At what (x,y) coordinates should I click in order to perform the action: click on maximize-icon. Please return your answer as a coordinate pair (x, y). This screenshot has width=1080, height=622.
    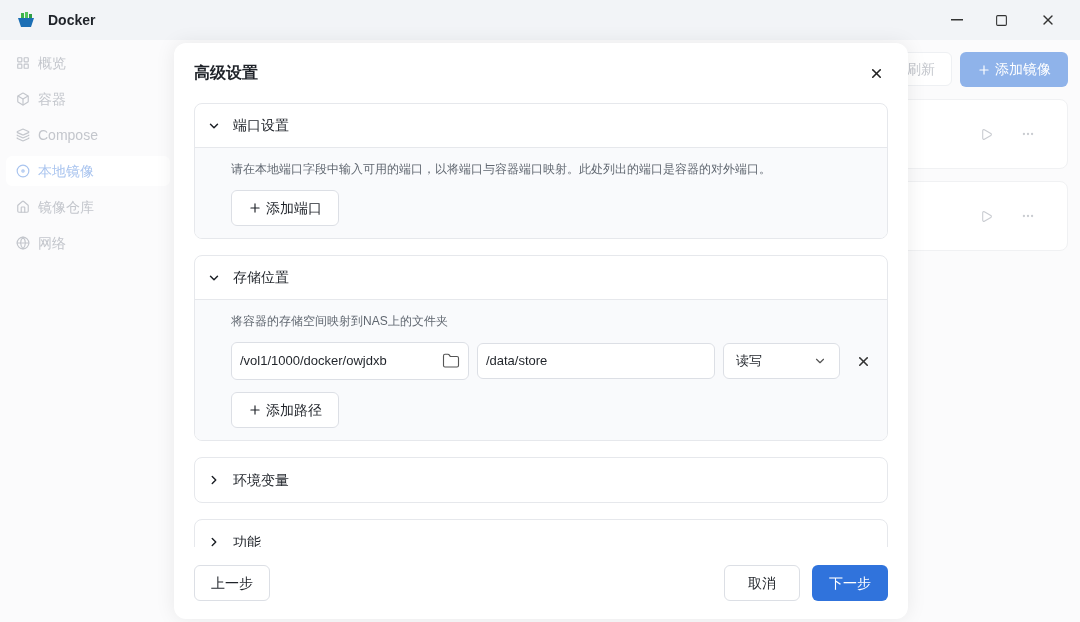
    Looking at the image, I should click on (1001, 20).